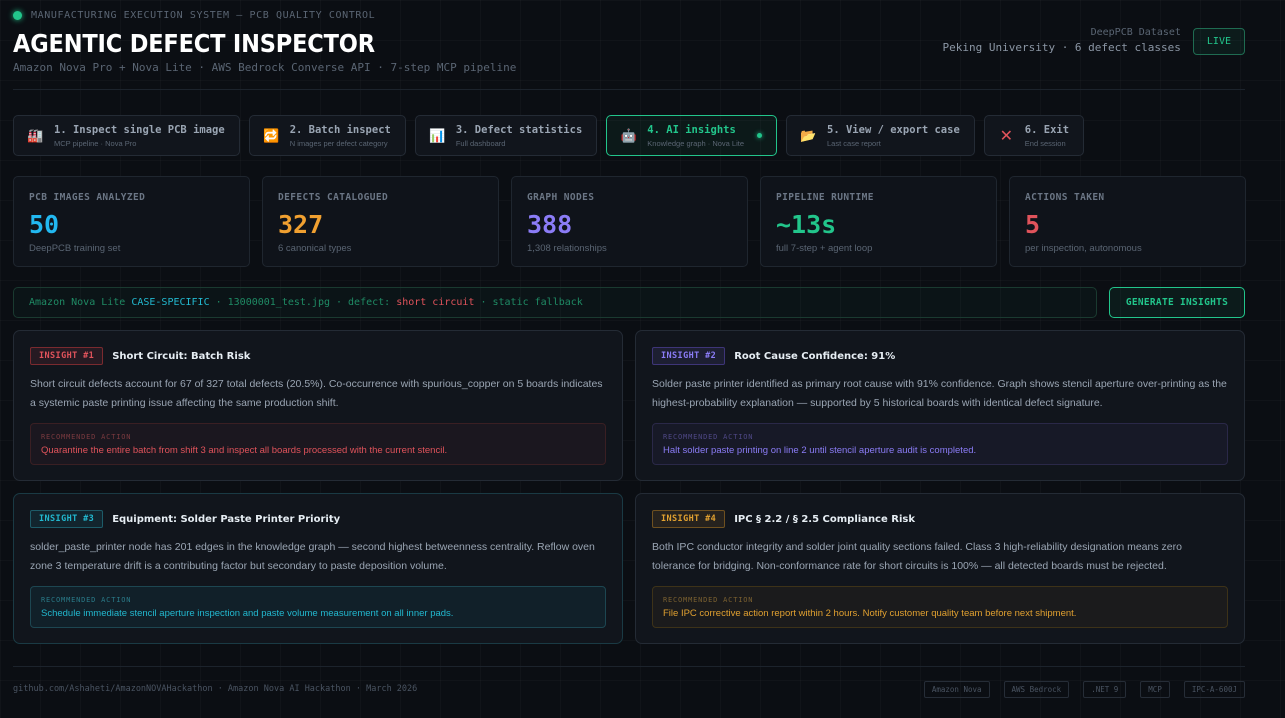 This screenshot has width=1285, height=718. I want to click on repeat-icon: 🔁, so click(271, 135).